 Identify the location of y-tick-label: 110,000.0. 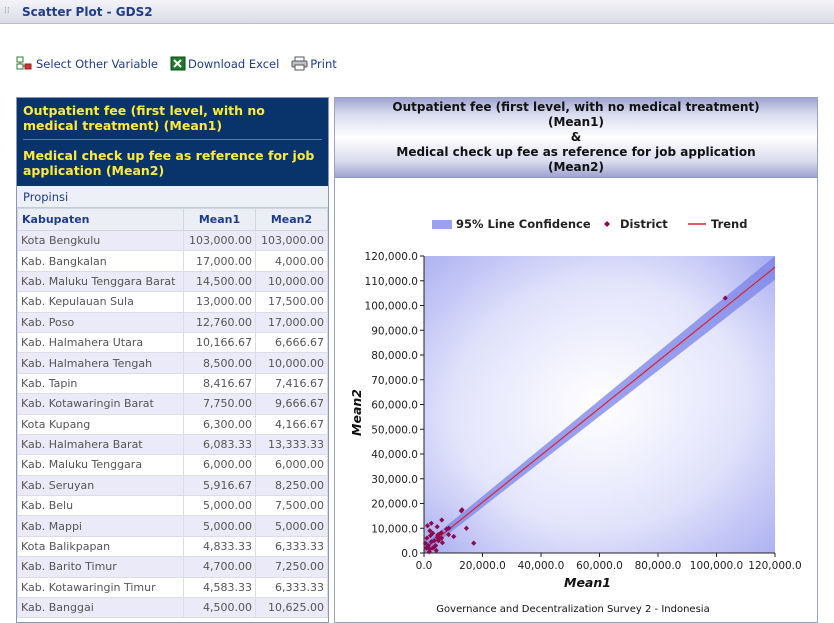
(391, 282).